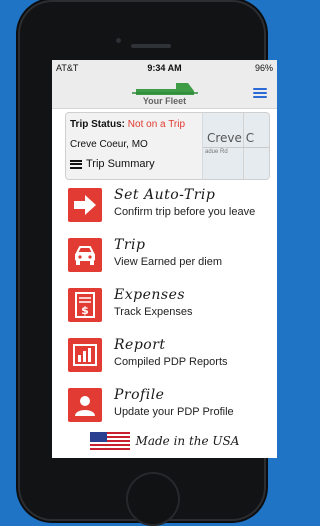  Describe the element at coordinates (164, 101) in the screenshot. I see `brand-name: Your Fleet` at that location.